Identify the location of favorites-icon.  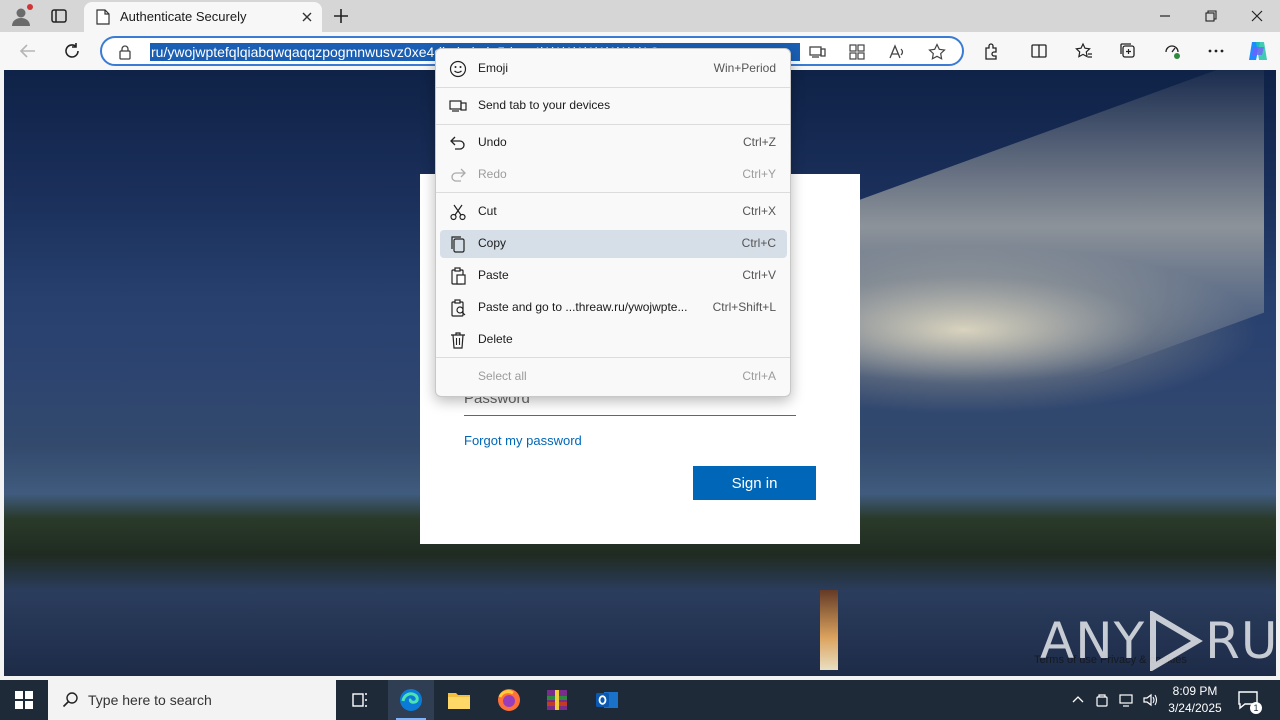
(1084, 51).